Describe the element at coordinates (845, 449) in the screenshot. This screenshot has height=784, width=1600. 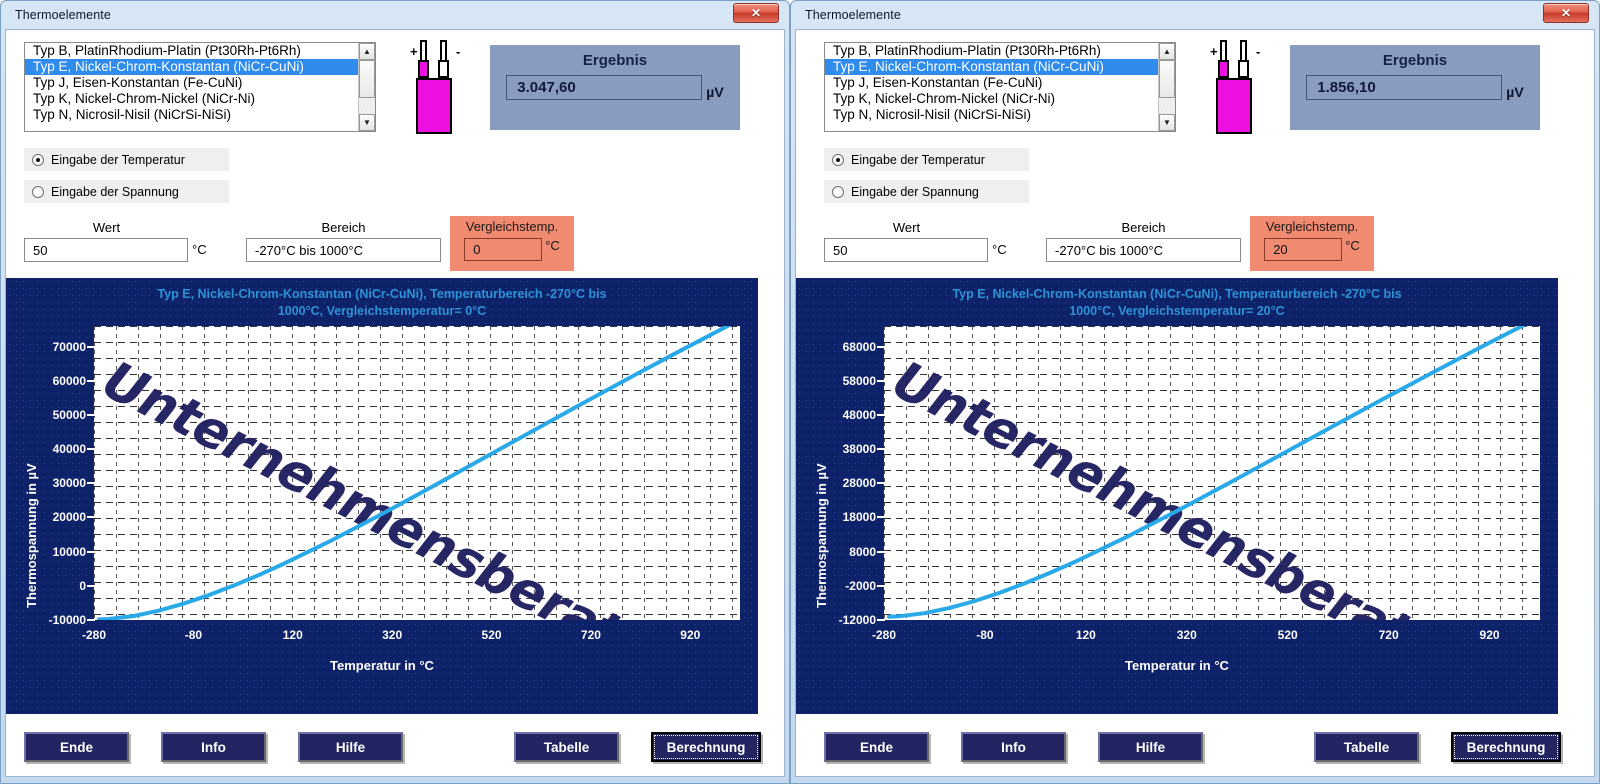
I see `y-tick-label: 38000` at that location.